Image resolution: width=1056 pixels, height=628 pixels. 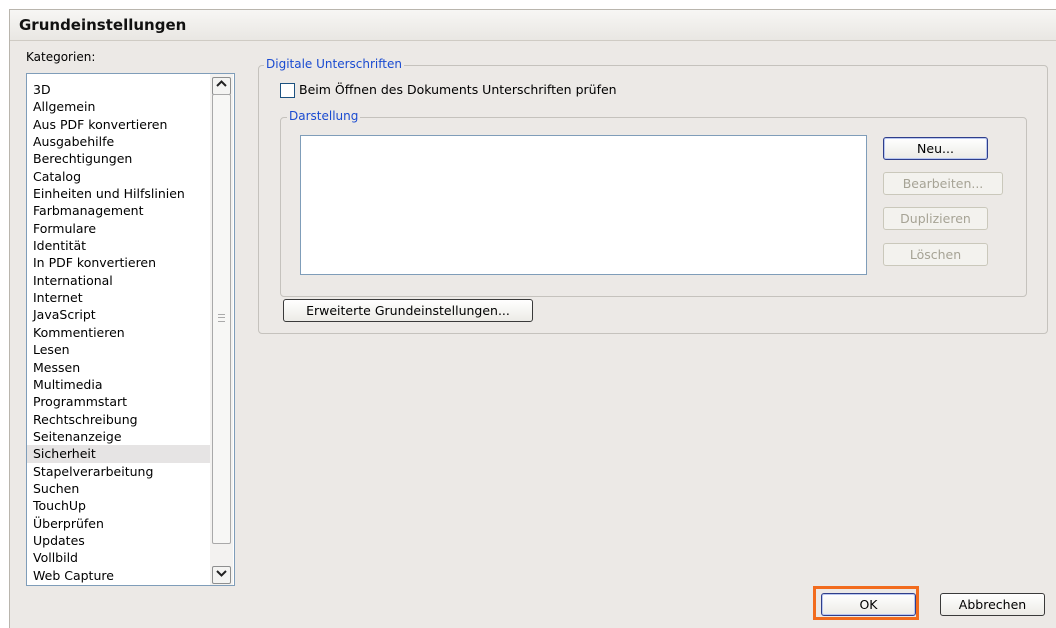 I want to click on dialog-title: Grundeinstellungen, so click(x=103, y=25).